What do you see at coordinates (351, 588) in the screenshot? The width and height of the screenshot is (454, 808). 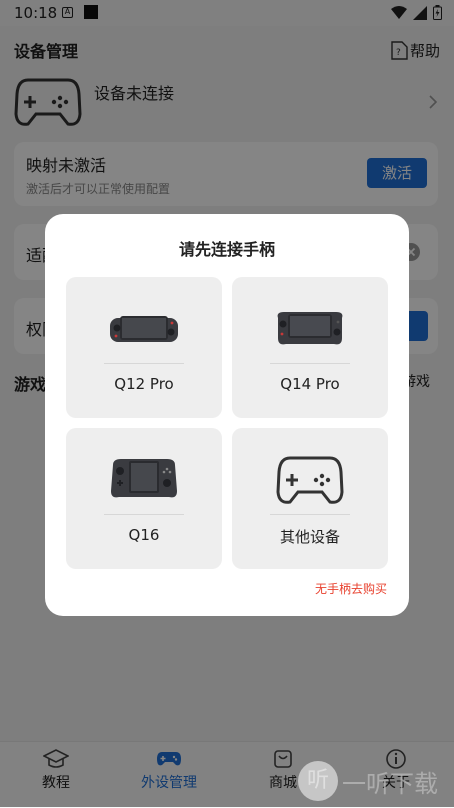 I see `buy-controller-link: 无手柄去购买` at bounding box center [351, 588].